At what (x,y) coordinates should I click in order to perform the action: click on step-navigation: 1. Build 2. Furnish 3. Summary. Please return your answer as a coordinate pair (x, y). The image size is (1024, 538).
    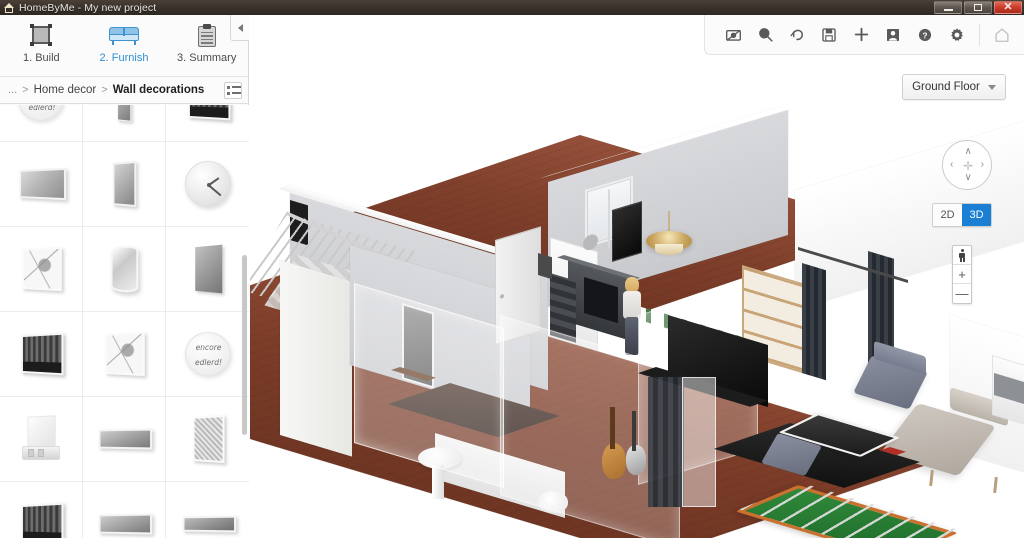
    Looking at the image, I should click on (124, 46).